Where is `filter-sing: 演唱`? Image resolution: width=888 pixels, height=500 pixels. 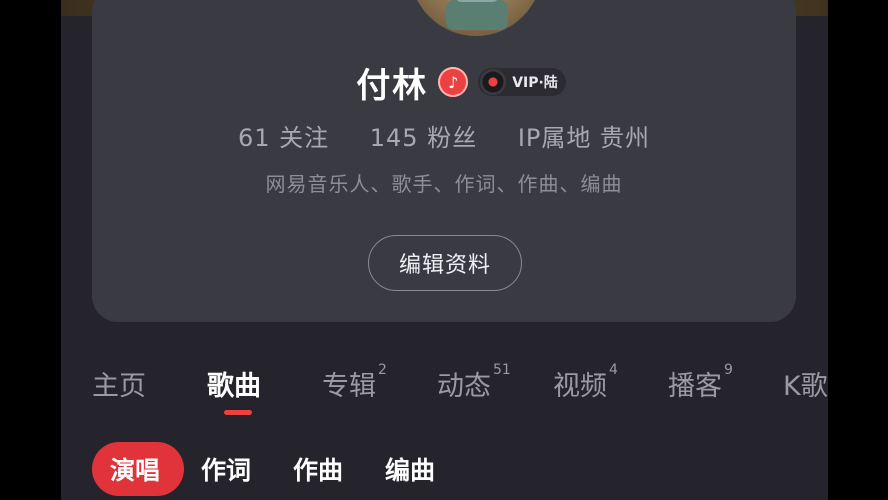 filter-sing: 演唱 is located at coordinates (138, 469).